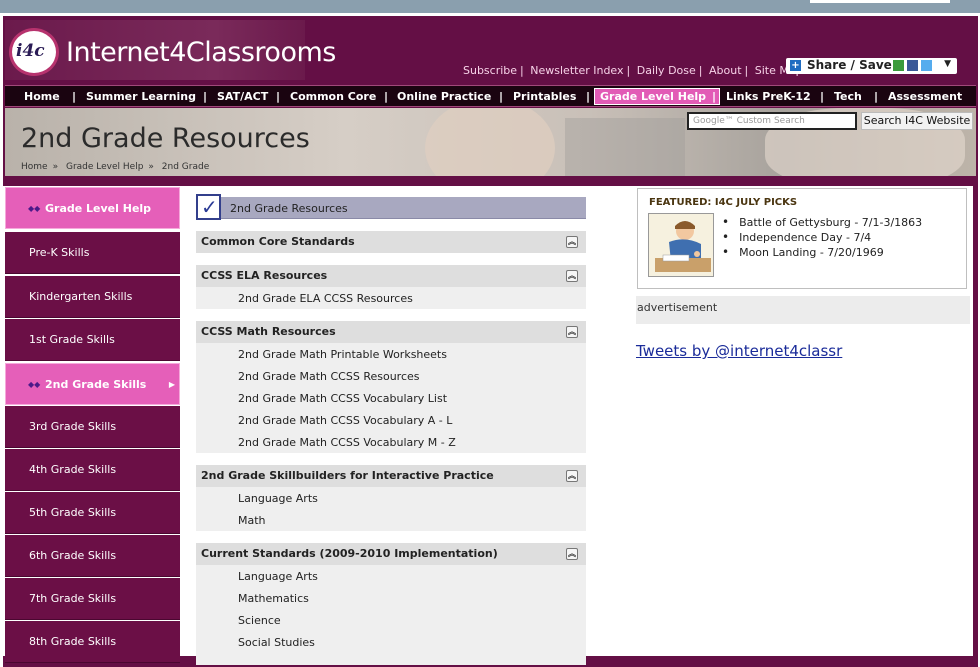 The height and width of the screenshot is (667, 980). I want to click on section-common-core: Common Core Standards ︽, so click(391, 242).